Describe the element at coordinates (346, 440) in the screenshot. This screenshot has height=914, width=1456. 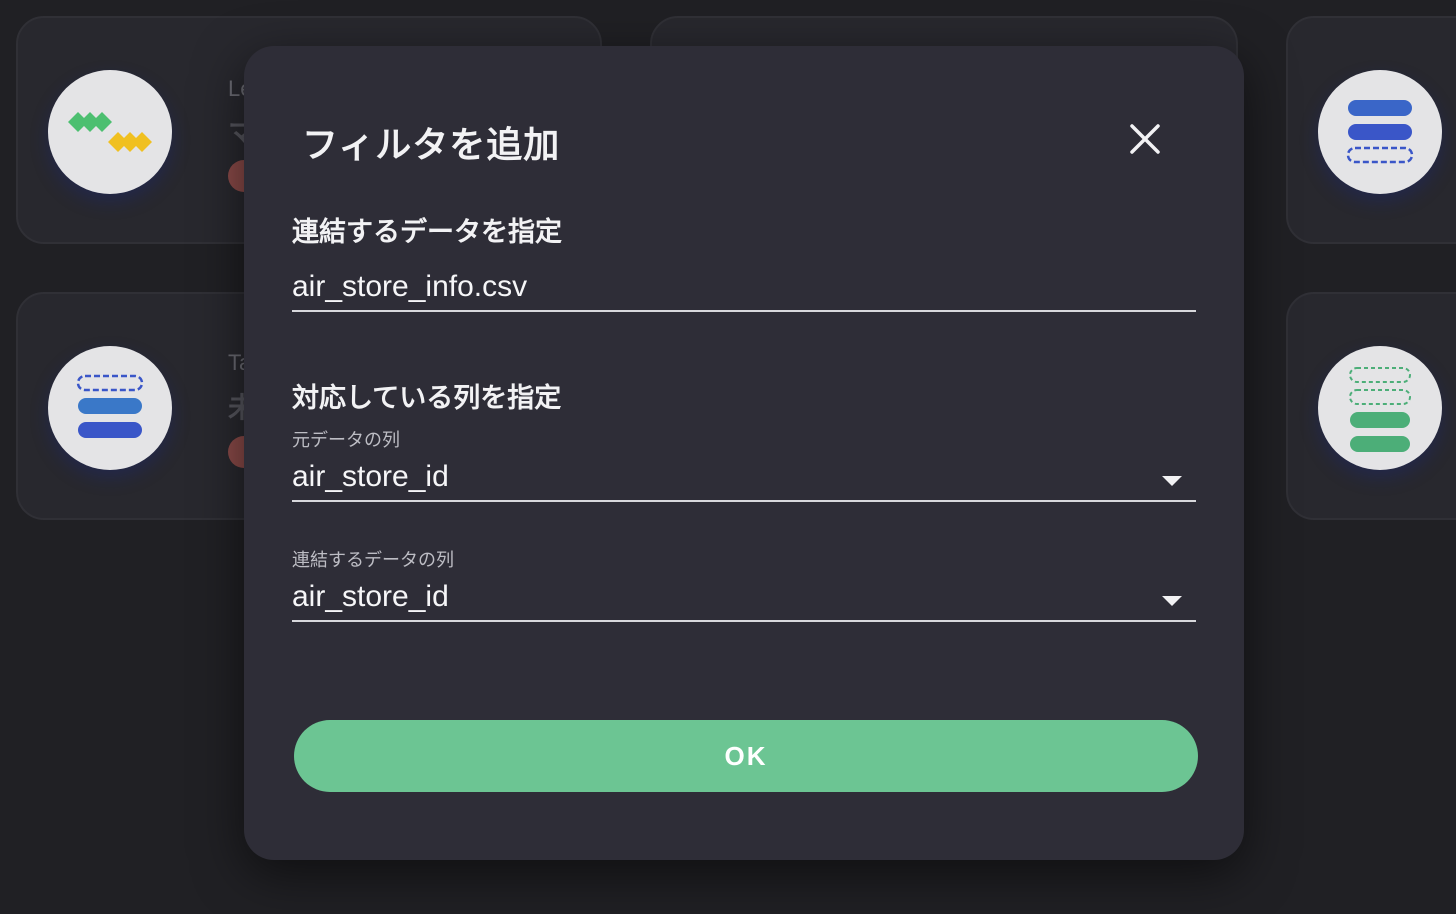
I see `source-column-label: 元データの列` at that location.